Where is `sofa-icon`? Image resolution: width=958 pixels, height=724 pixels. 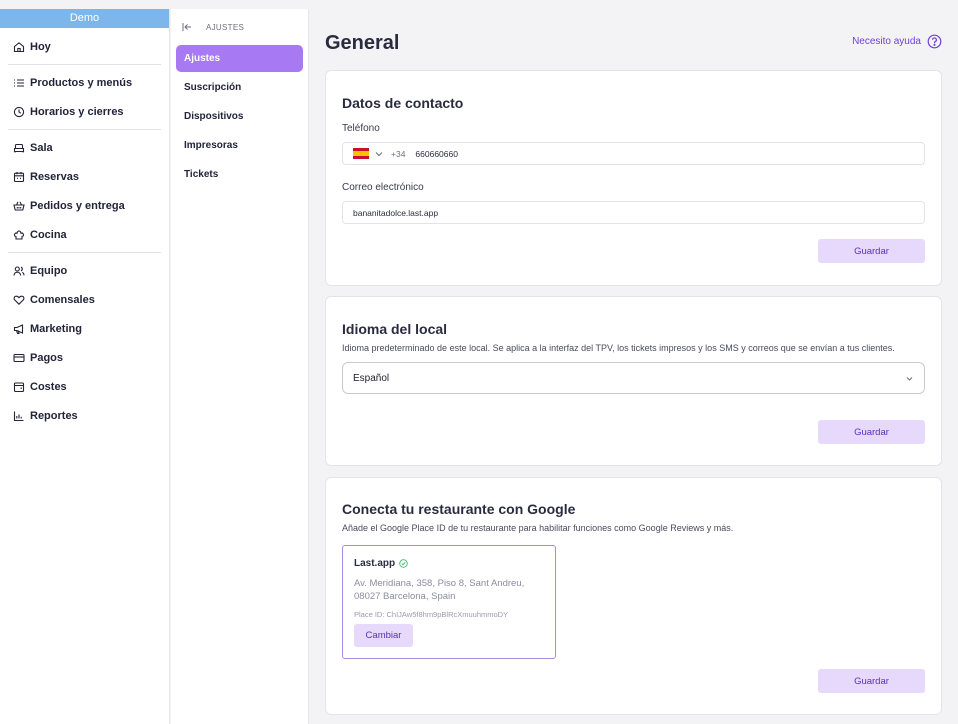
sofa-icon is located at coordinates (19, 148).